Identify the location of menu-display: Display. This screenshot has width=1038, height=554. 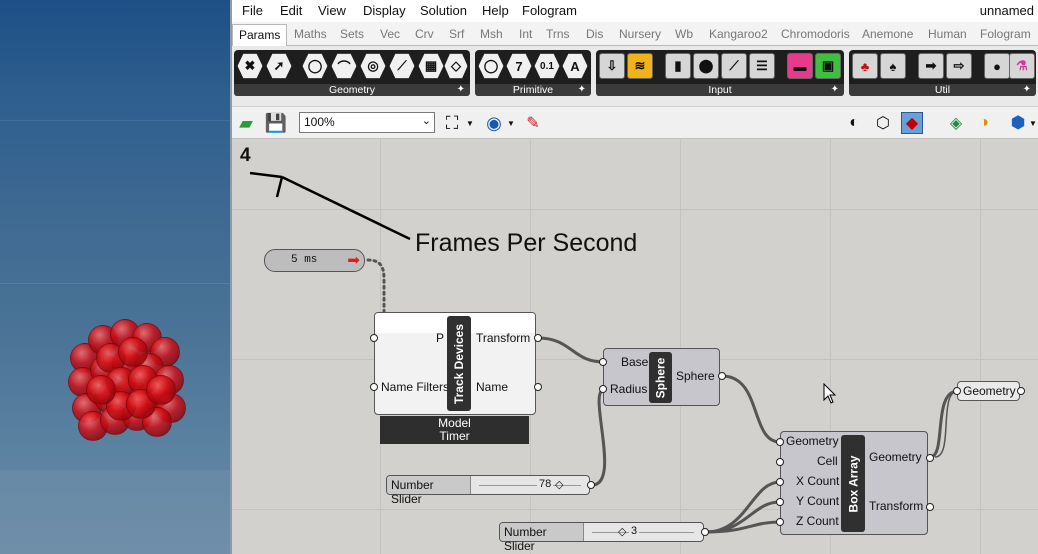
(384, 10).